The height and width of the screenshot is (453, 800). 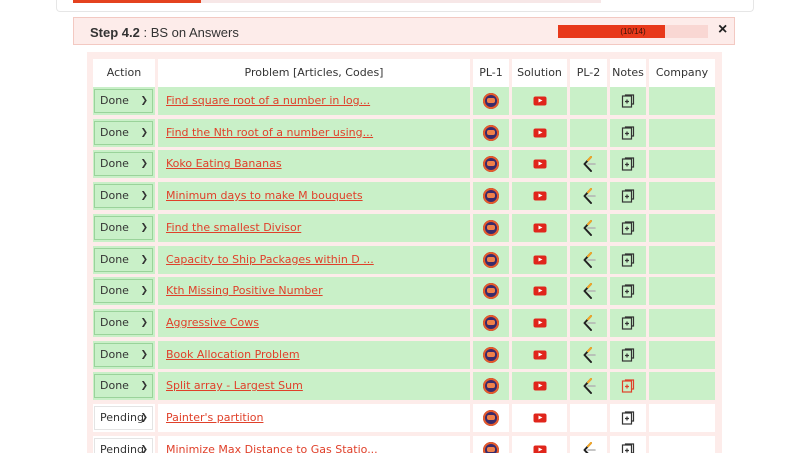 What do you see at coordinates (194, 32) in the screenshot?
I see `step-name: BS on Answers` at bounding box center [194, 32].